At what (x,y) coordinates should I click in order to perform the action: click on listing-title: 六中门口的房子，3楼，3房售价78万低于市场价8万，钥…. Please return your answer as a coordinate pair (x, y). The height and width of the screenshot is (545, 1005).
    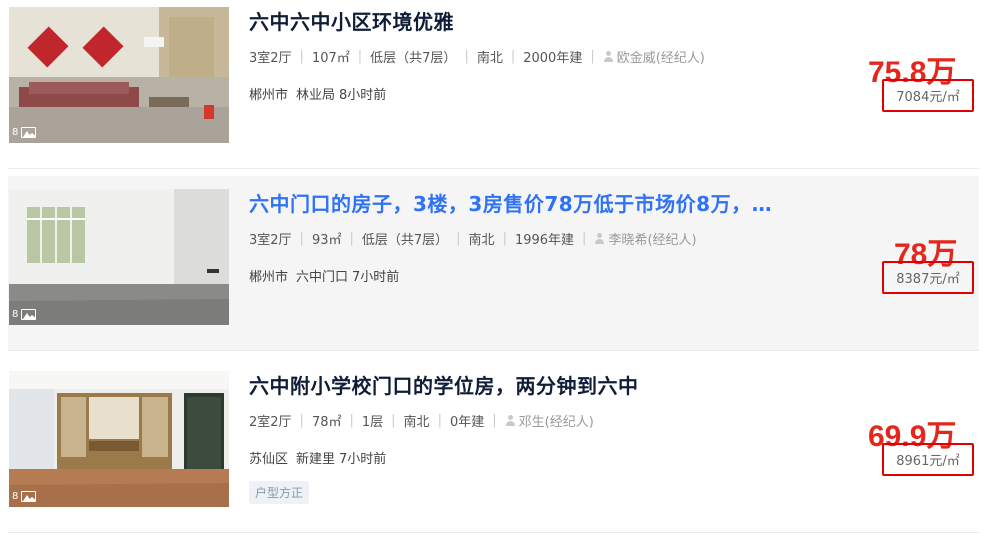
    Looking at the image, I should click on (519, 202).